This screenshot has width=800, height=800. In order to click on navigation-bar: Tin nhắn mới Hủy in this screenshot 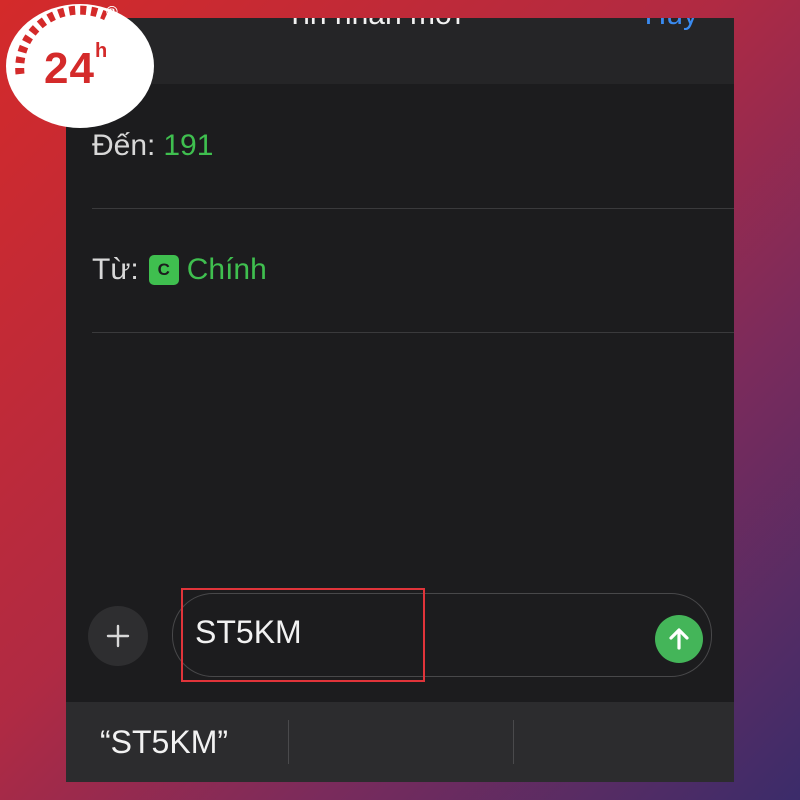, I will do `click(400, 51)`.